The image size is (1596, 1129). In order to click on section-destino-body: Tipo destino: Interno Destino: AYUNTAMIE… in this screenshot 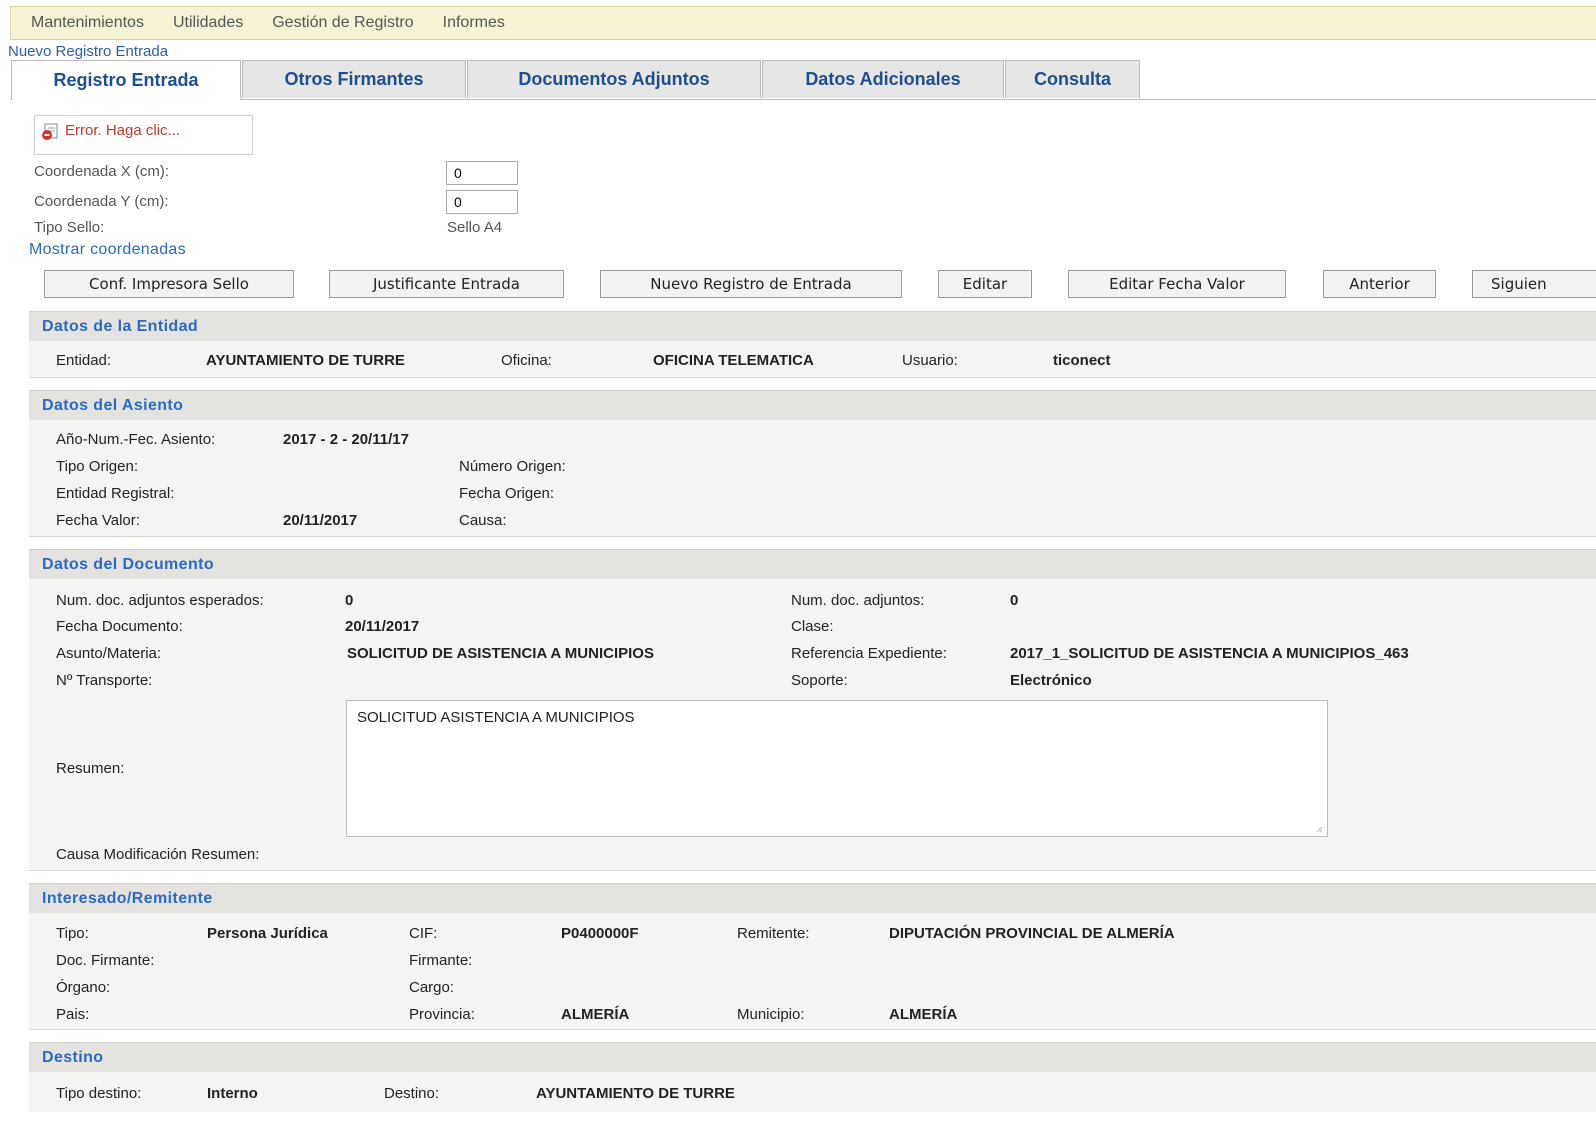, I will do `click(812, 1092)`.